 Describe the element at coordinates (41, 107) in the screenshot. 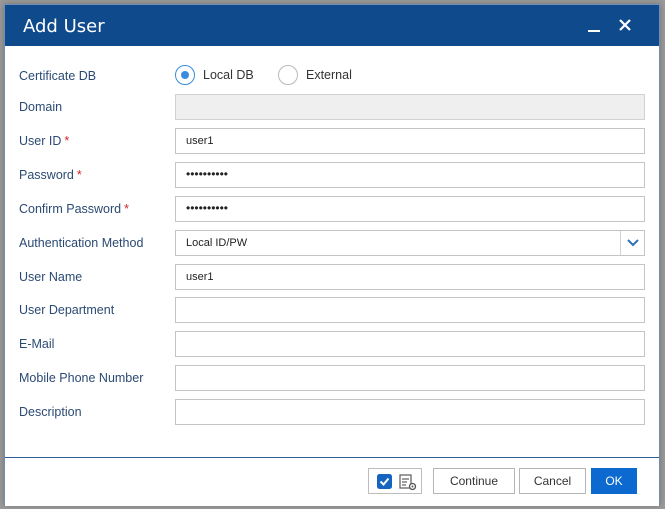

I see `domain-label: Domain` at that location.